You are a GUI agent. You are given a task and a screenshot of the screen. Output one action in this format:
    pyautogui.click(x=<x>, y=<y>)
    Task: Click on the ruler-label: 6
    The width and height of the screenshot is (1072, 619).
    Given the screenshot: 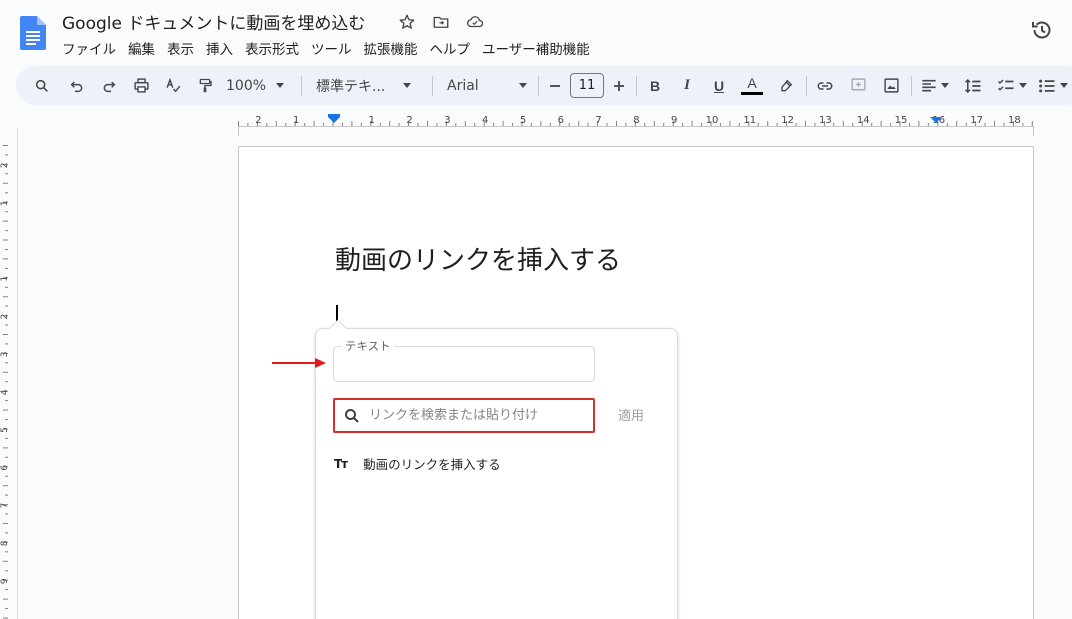 What is the action you would take?
    pyautogui.click(x=561, y=120)
    